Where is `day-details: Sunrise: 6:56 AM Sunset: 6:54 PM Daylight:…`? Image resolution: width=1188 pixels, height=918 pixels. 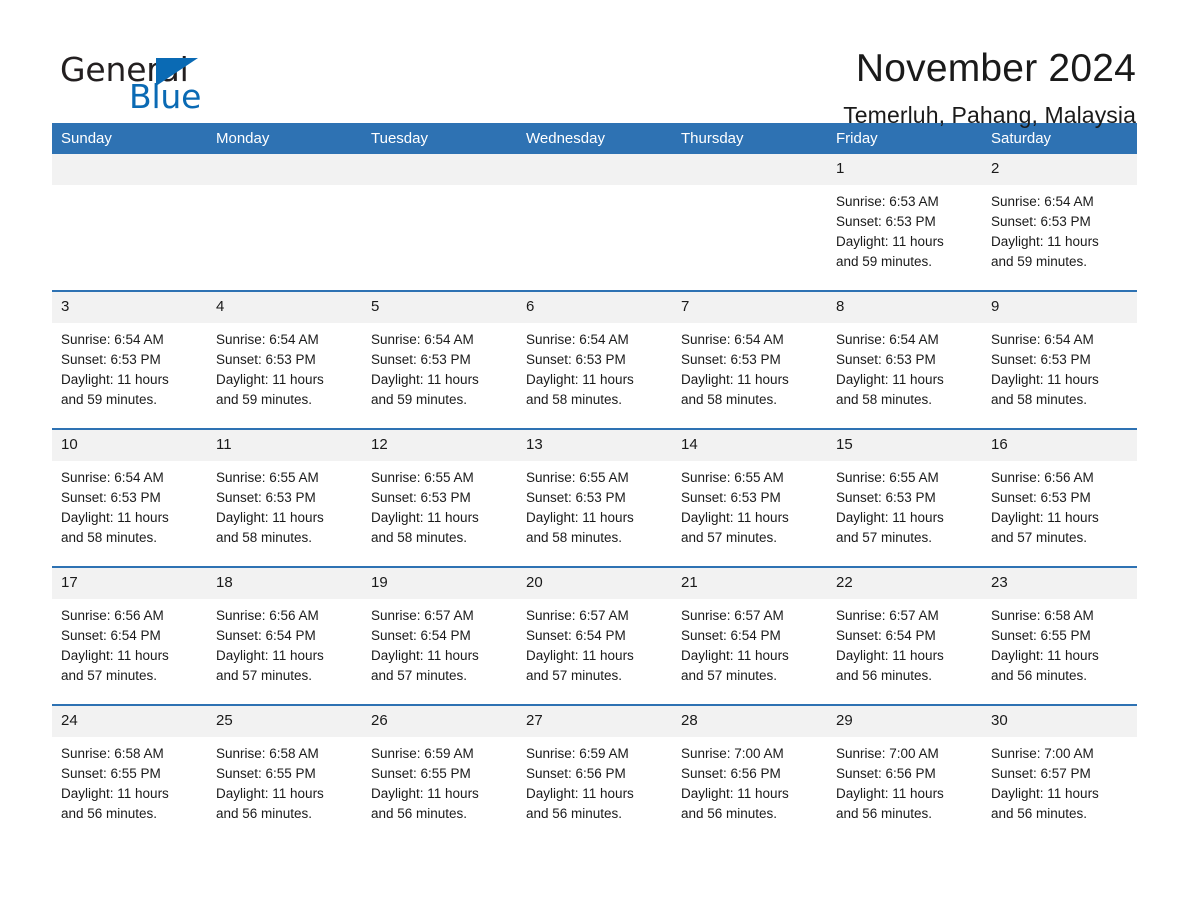
day-details: Sunrise: 6:56 AM Sunset: 6:54 PM Daylight:… is located at coordinates (129, 651).